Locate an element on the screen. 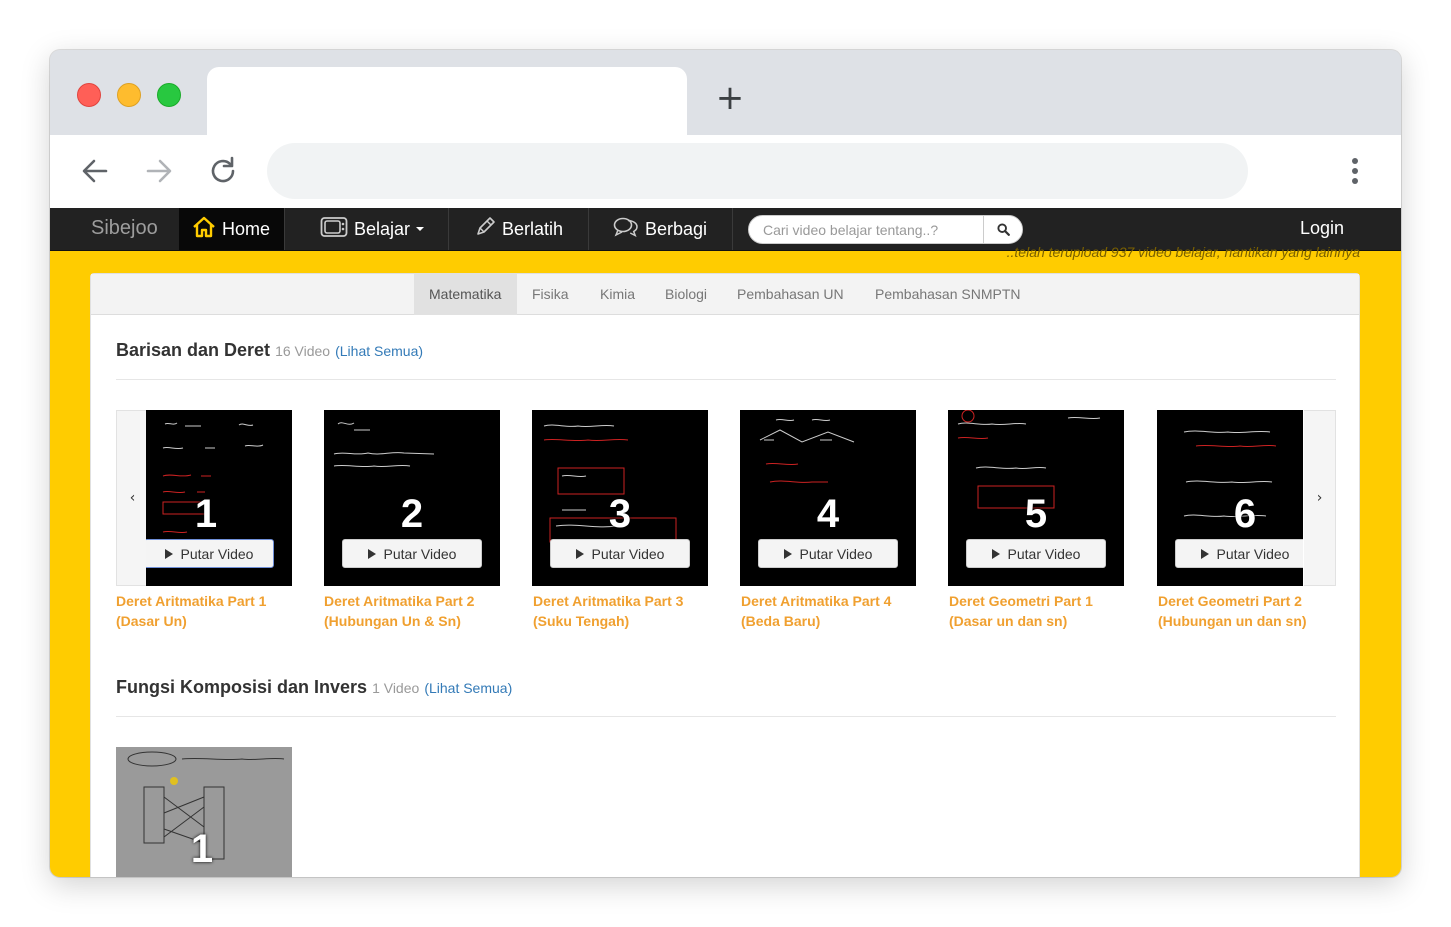 This screenshot has width=1451, height=927. maximize-window-button is located at coordinates (169, 95).